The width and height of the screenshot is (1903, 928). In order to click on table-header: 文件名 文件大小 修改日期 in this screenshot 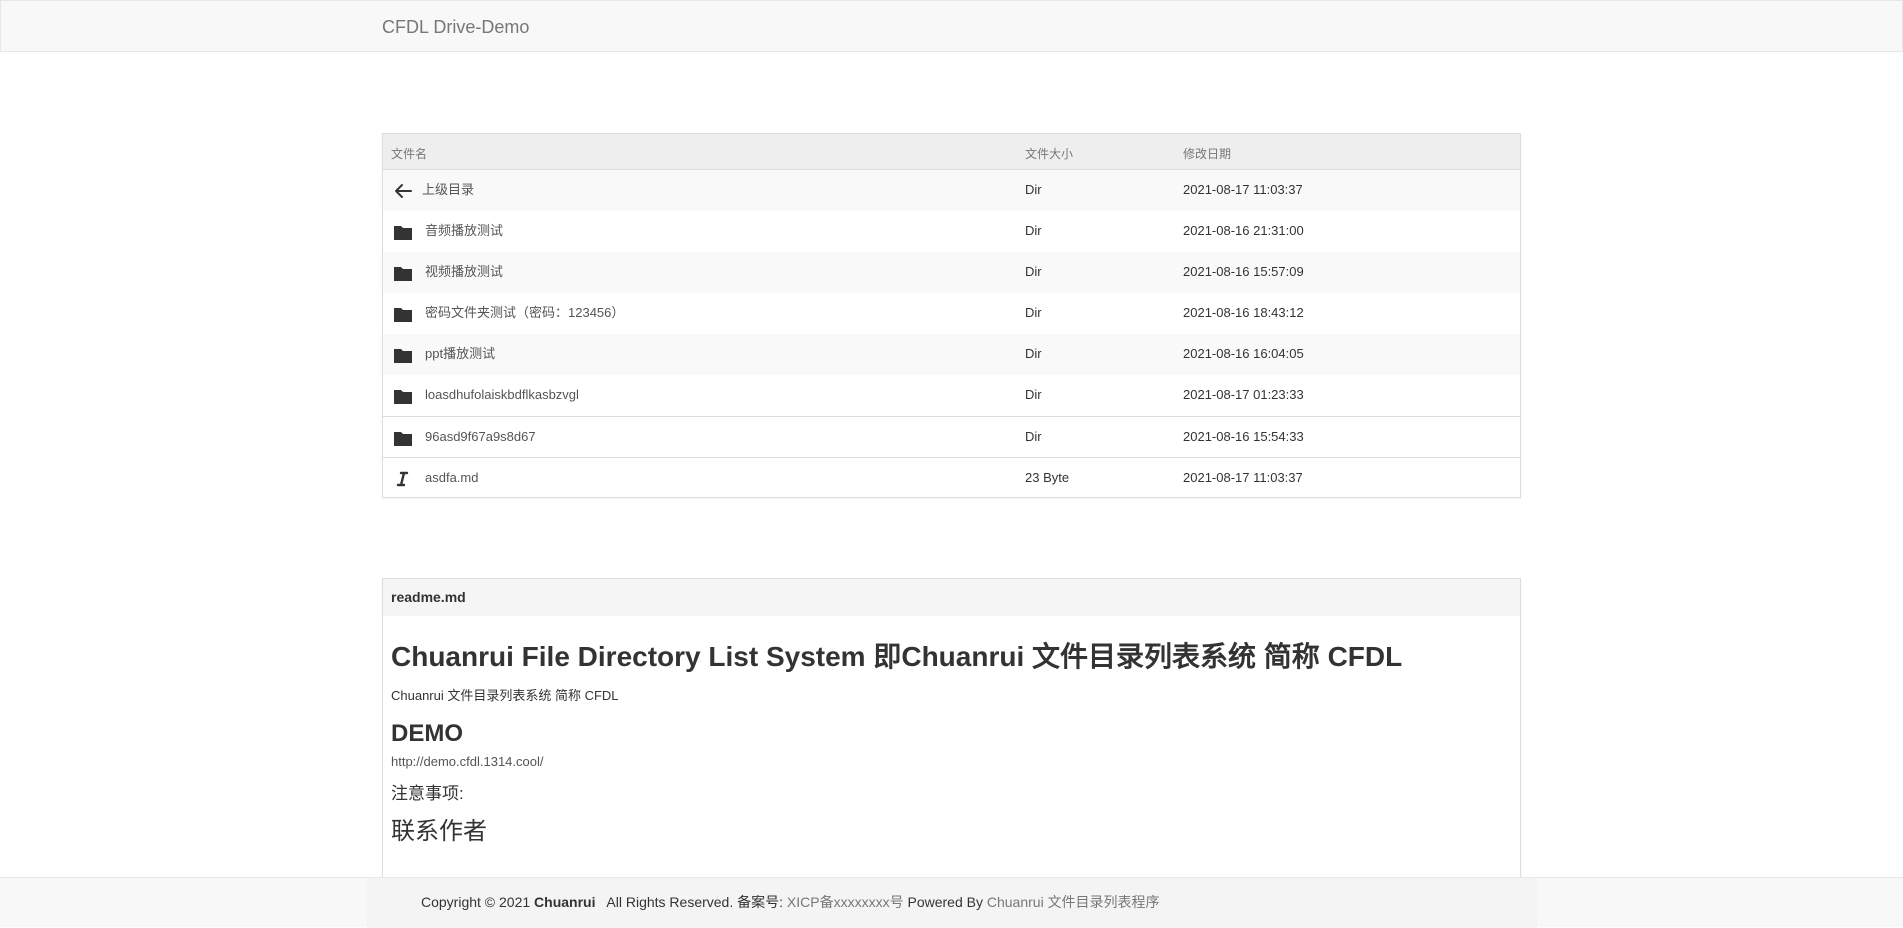, I will do `click(951, 152)`.